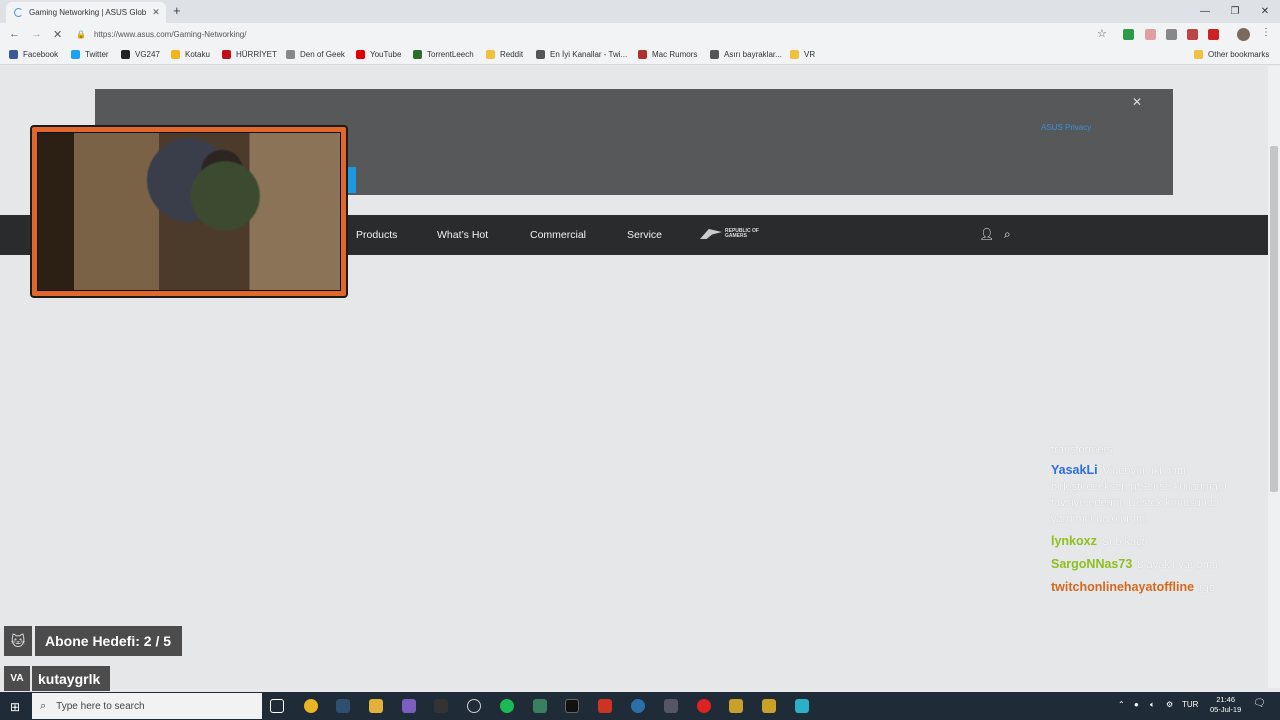  What do you see at coordinates (93, 641) in the screenshot?
I see `sub-goal-widget: 🐱︎ Abone Hedefi: 2 / 5` at bounding box center [93, 641].